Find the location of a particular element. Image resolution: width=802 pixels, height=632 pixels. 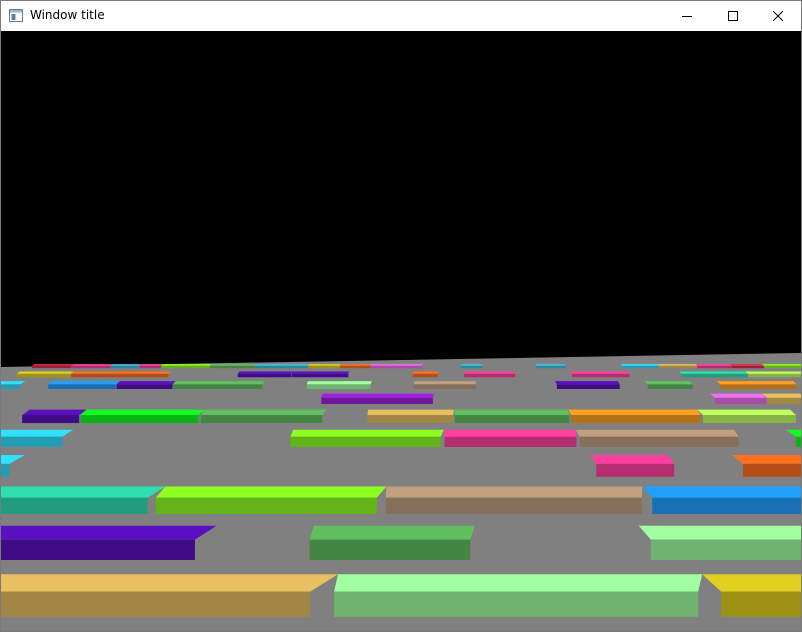

close-icon is located at coordinates (778, 16).